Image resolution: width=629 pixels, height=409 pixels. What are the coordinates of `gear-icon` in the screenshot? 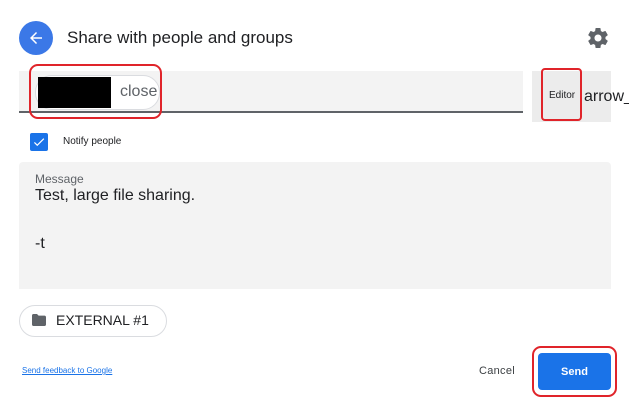 It's located at (598, 37).